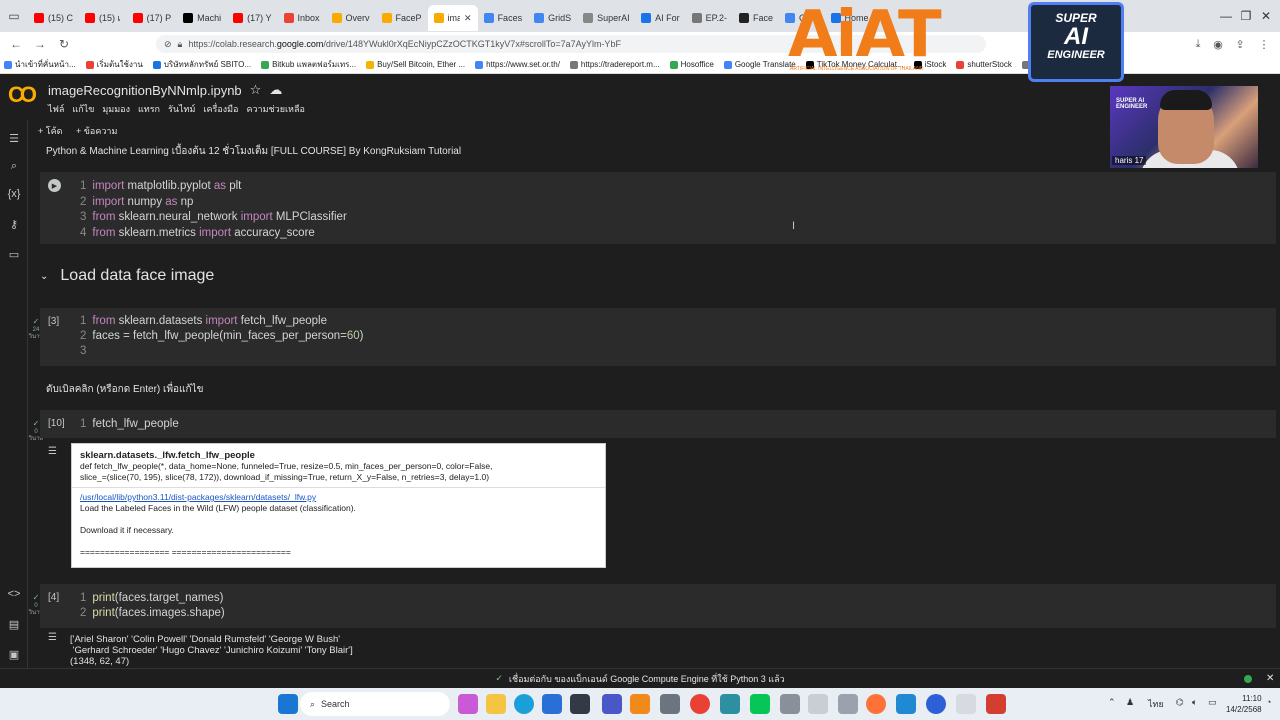  Describe the element at coordinates (252, 18) in the screenshot. I see `browser-tab: (17) Y` at that location.